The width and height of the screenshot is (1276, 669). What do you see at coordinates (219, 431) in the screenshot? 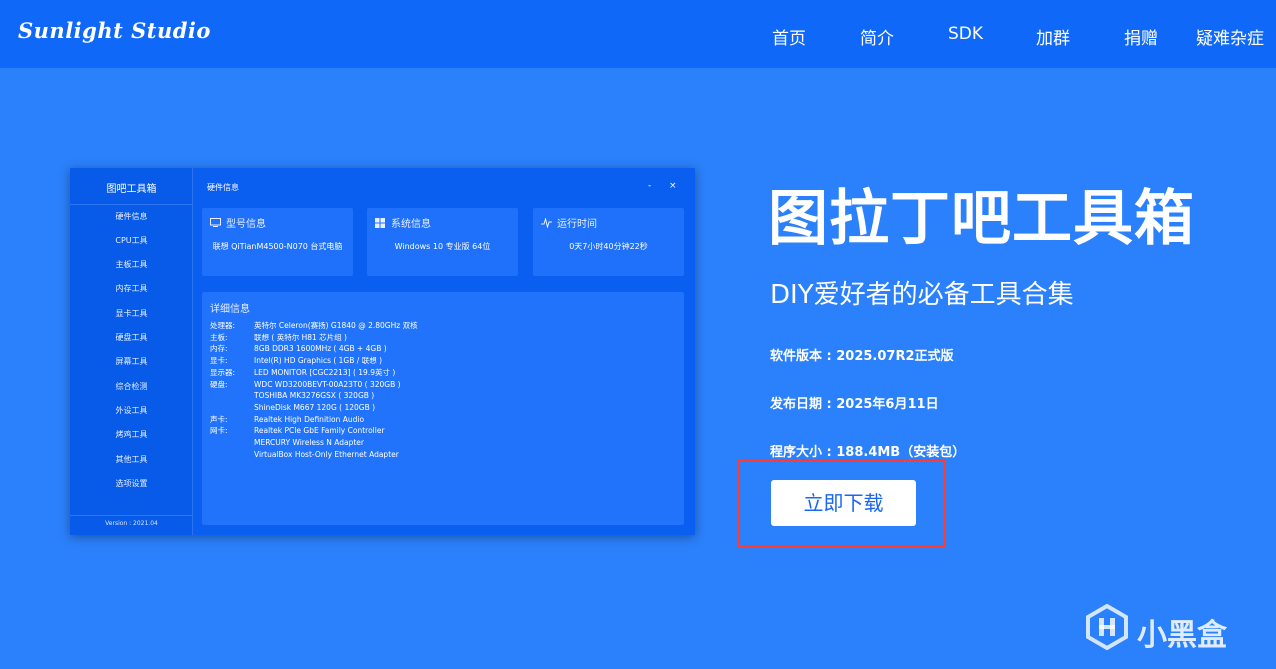
I see `detail-label: 网卡:` at bounding box center [219, 431].